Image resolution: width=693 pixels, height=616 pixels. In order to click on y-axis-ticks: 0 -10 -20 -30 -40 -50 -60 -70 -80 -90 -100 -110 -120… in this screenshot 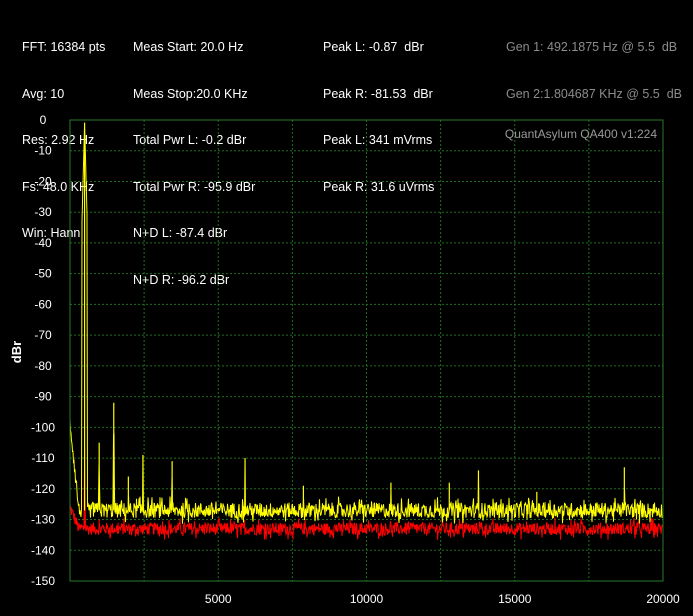, I will do `click(43, 350)`.